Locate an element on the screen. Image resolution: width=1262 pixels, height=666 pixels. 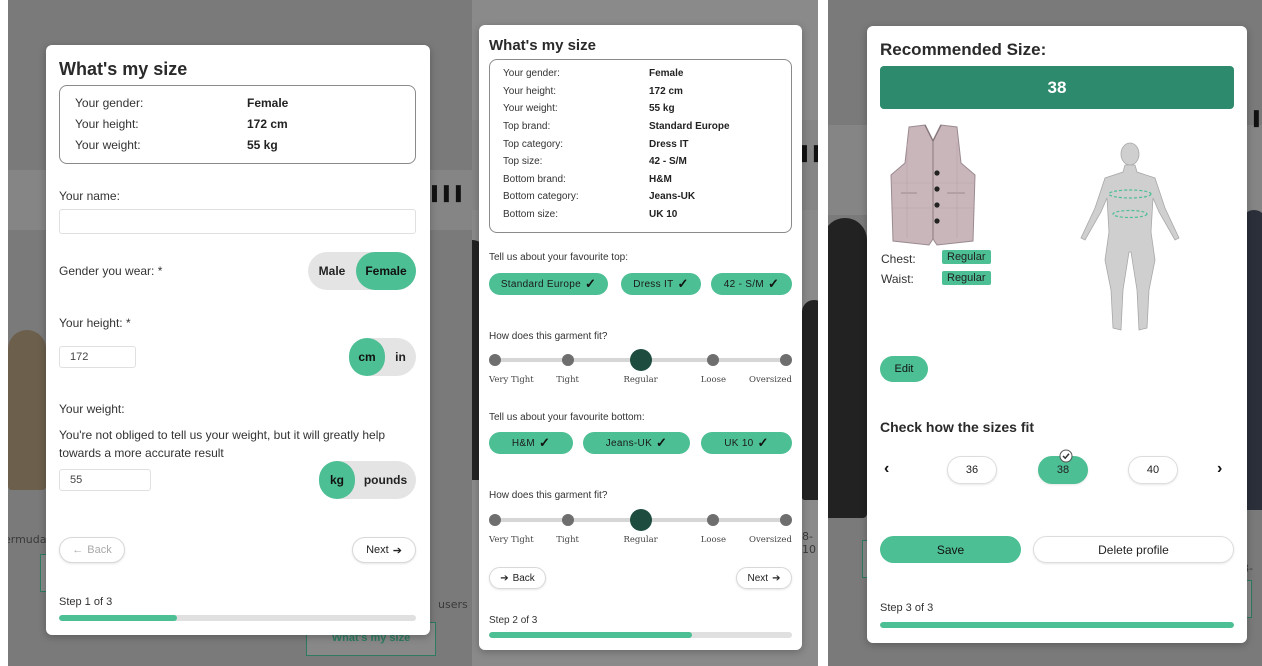
arrow-right-icon: ➔ is located at coordinates (776, 578).